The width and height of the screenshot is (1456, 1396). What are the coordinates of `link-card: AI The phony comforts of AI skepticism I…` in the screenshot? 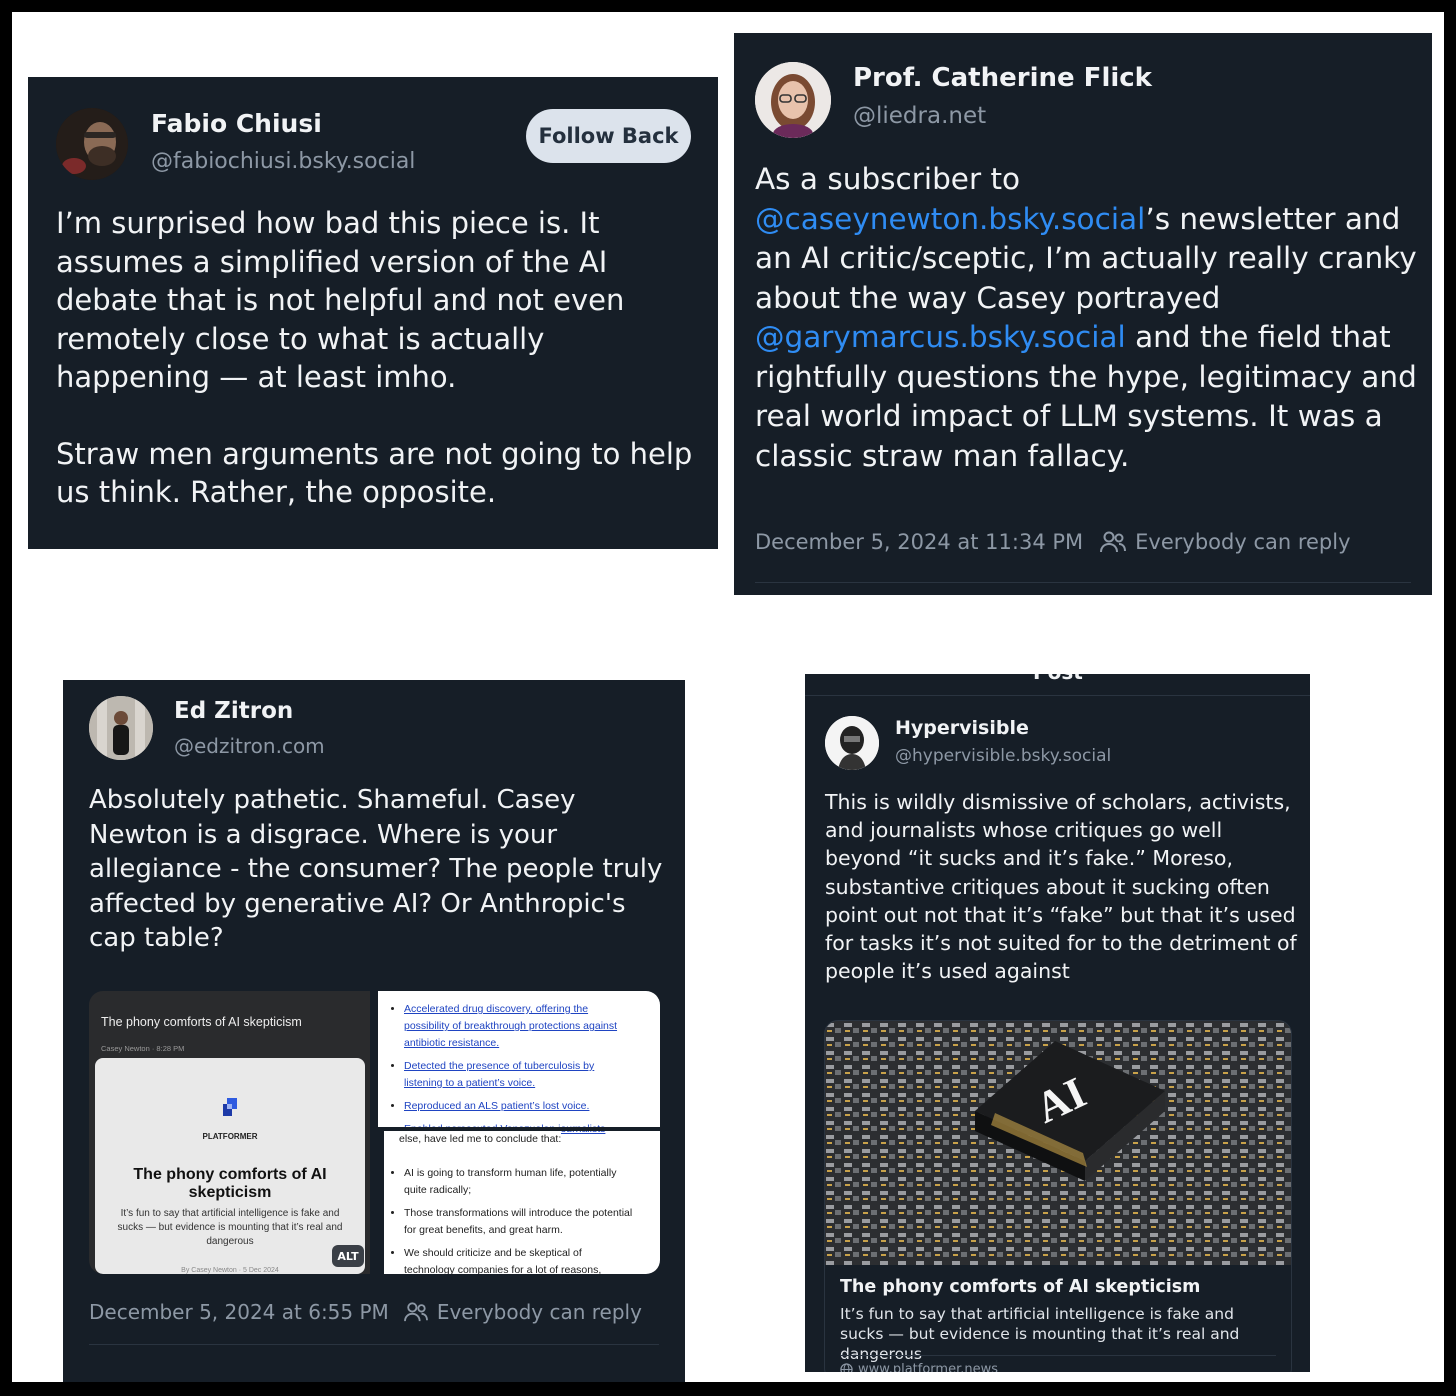 It's located at (1058, 1196).